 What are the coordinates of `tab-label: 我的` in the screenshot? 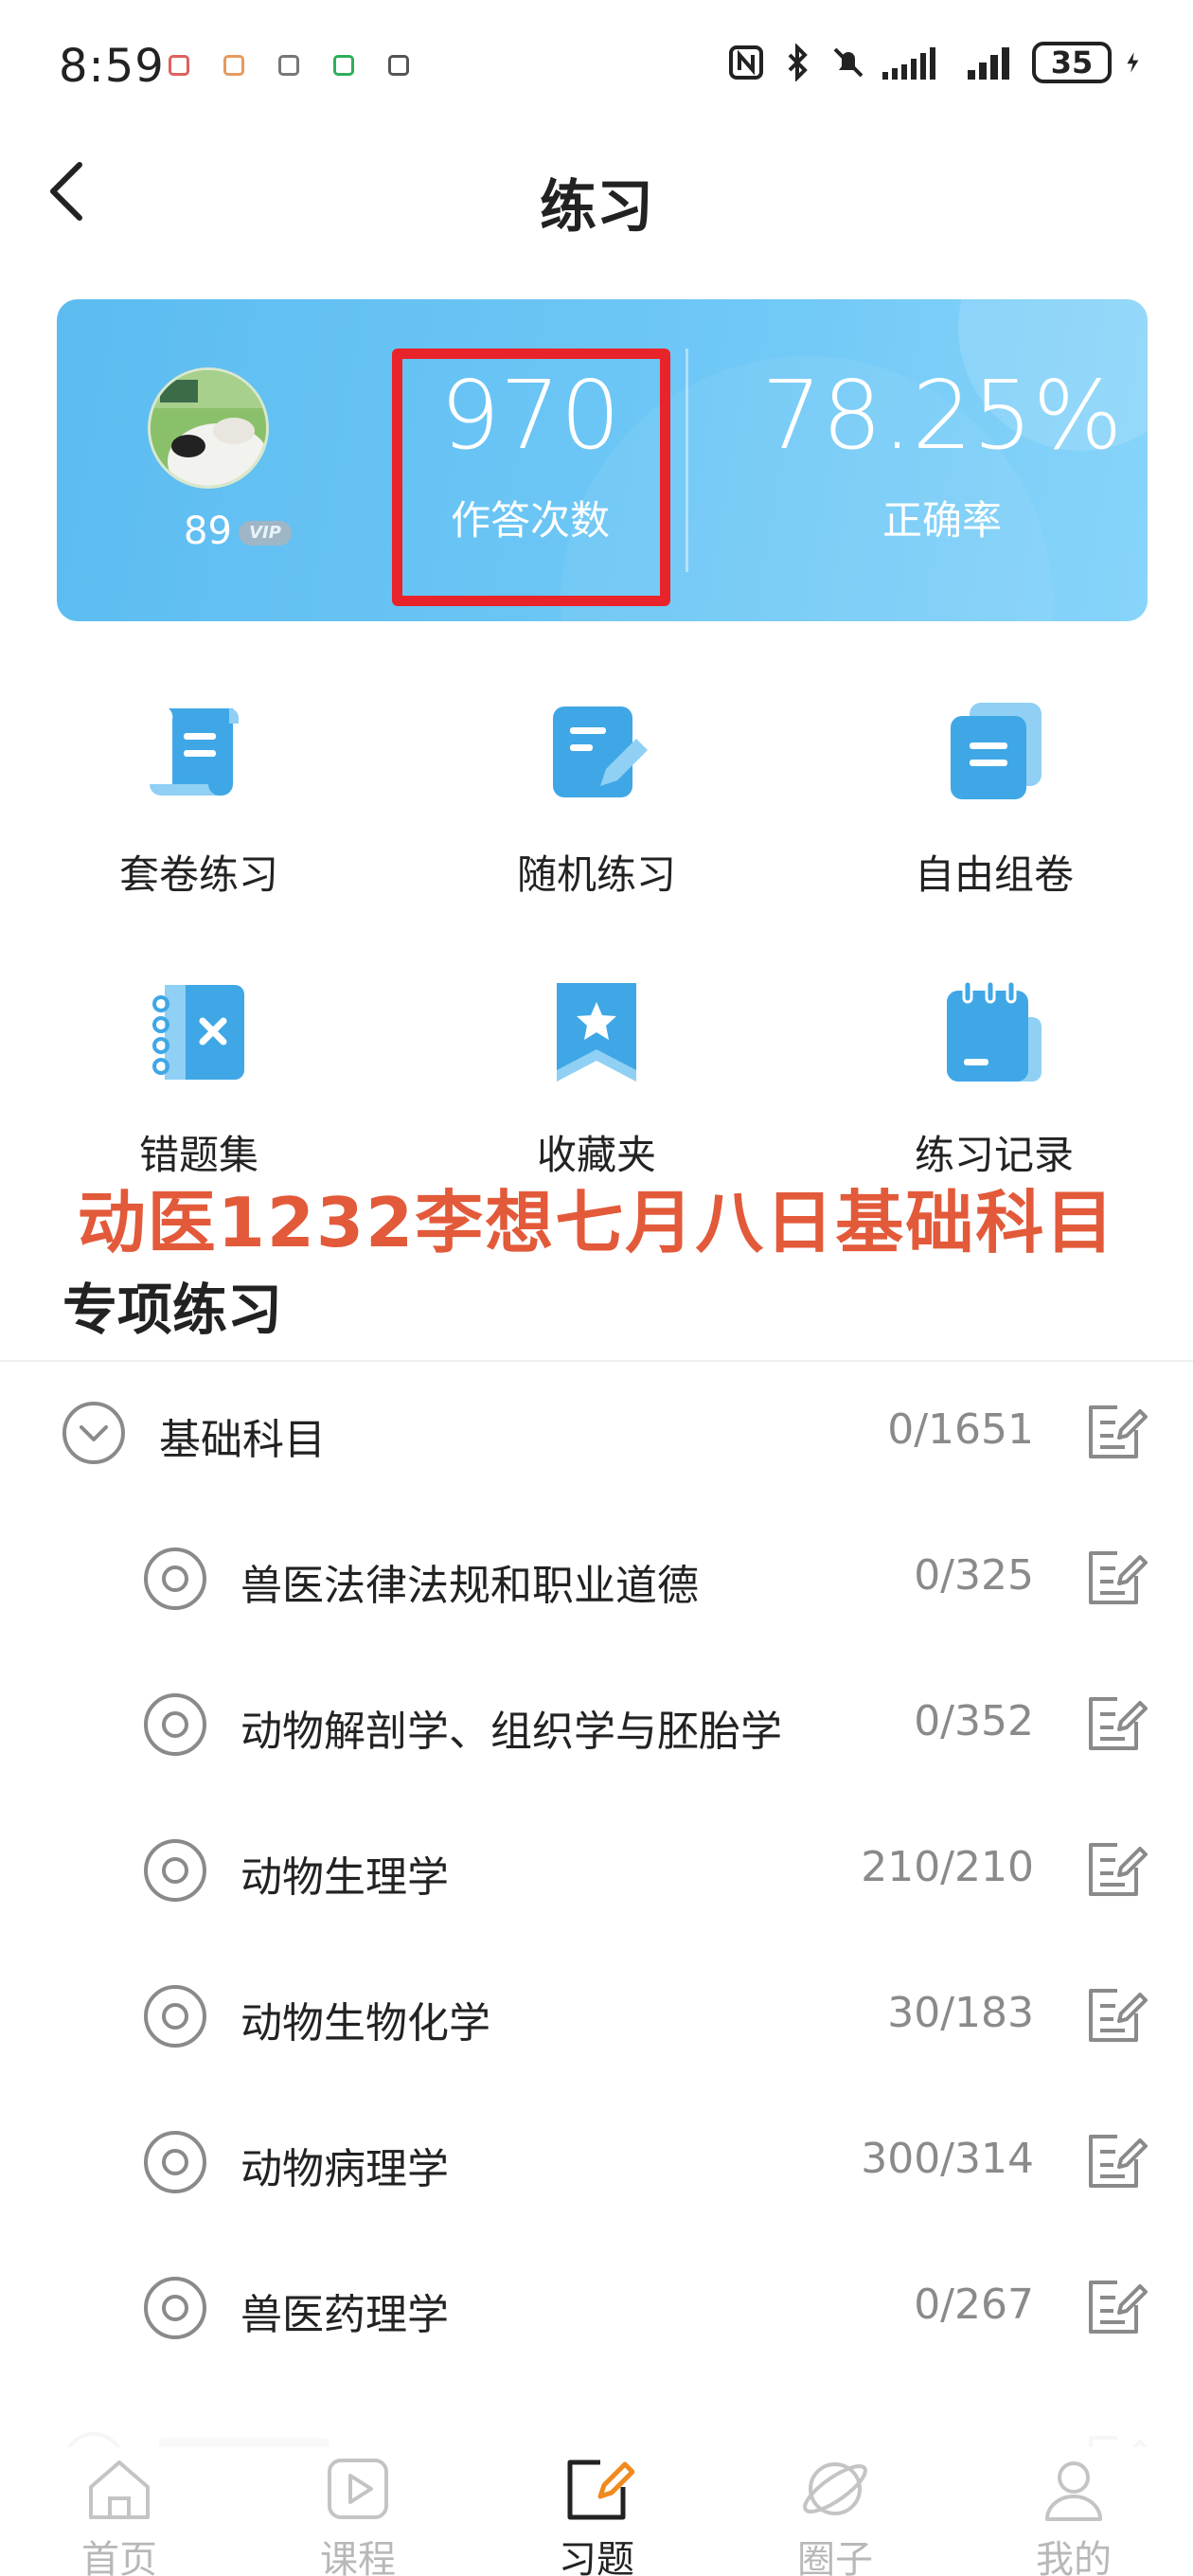 It's located at (1074, 2557).